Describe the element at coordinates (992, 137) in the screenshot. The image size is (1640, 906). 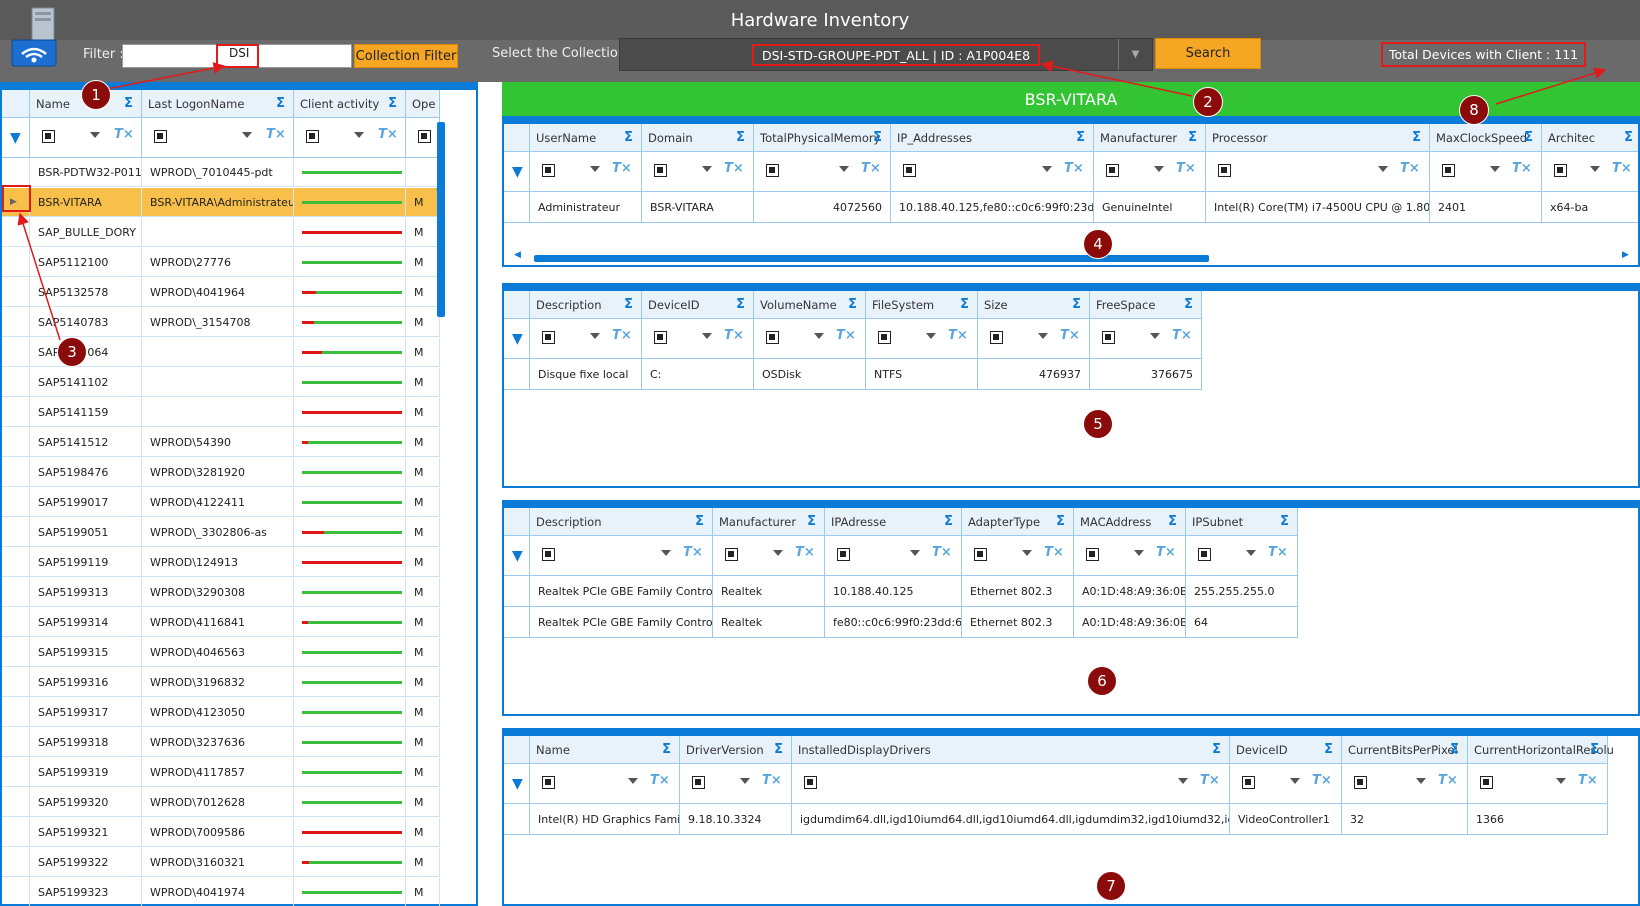
I see `column-header: IP_Addresses Σ` at that location.